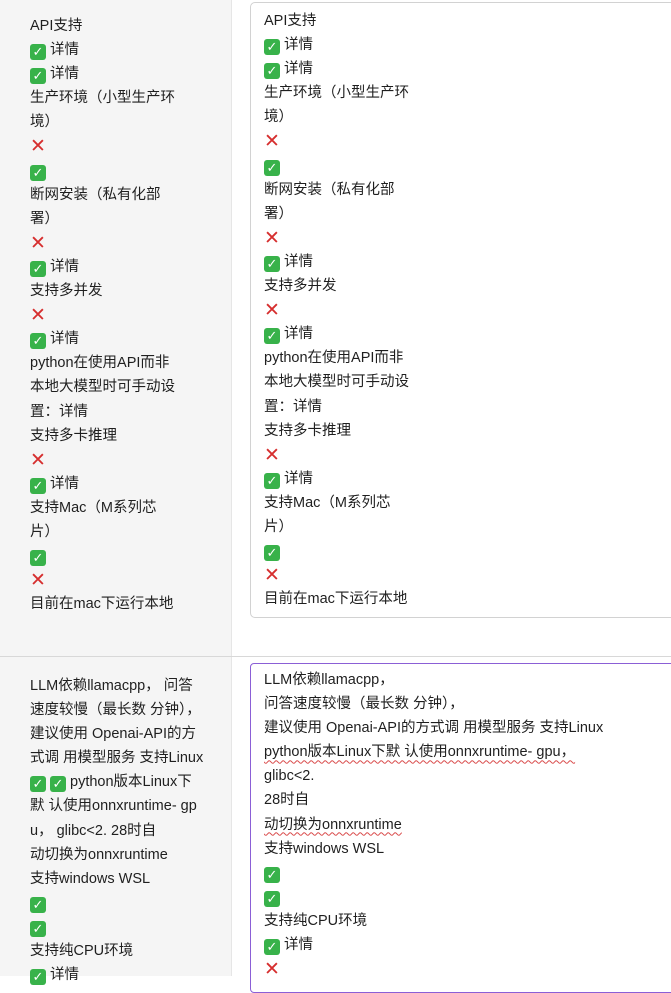 The width and height of the screenshot is (671, 993). I want to click on text-line: 支持Mac（M系列芯, so click(102, 508).